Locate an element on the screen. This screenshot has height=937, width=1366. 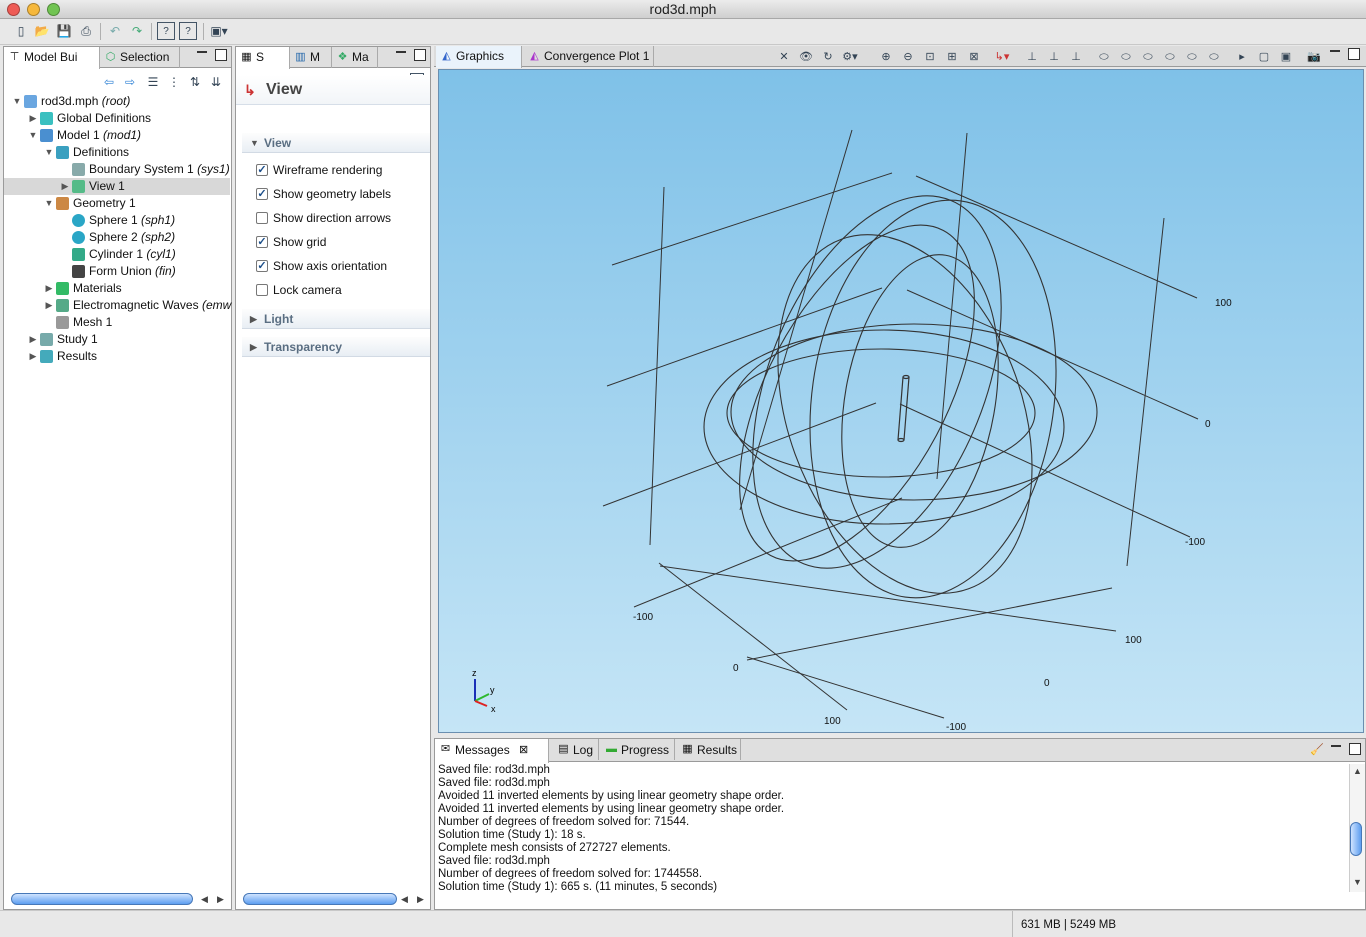
forward-arrow-icon: ⇨ is located at coordinates (130, 82).